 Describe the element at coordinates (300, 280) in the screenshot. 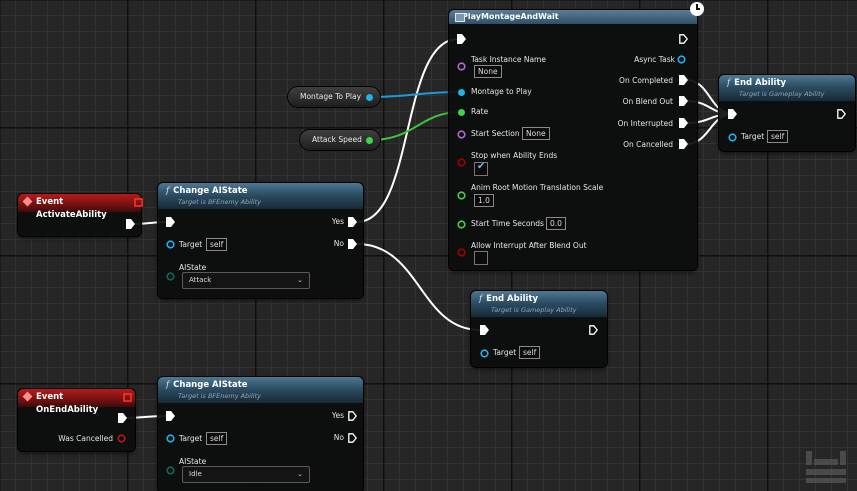

I see `chevron-down-icon: ⌄` at that location.